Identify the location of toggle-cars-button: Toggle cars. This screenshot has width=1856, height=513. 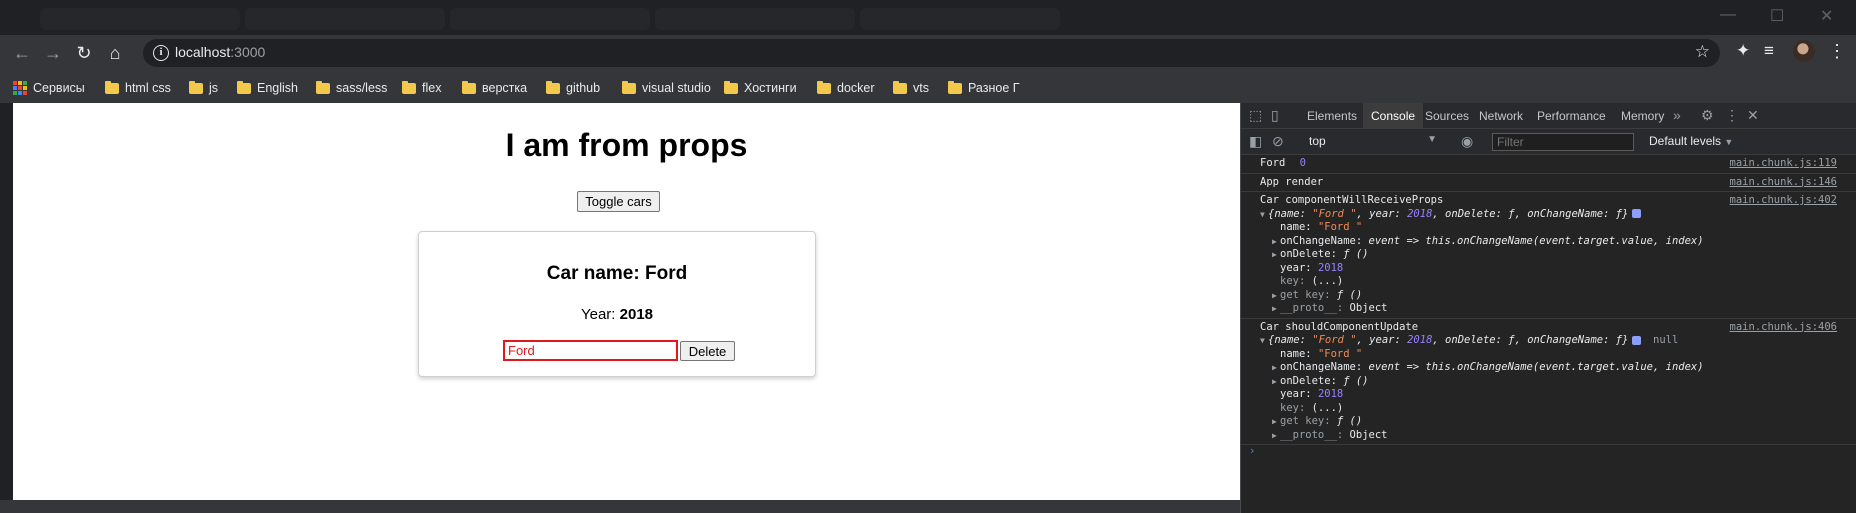
(618, 201).